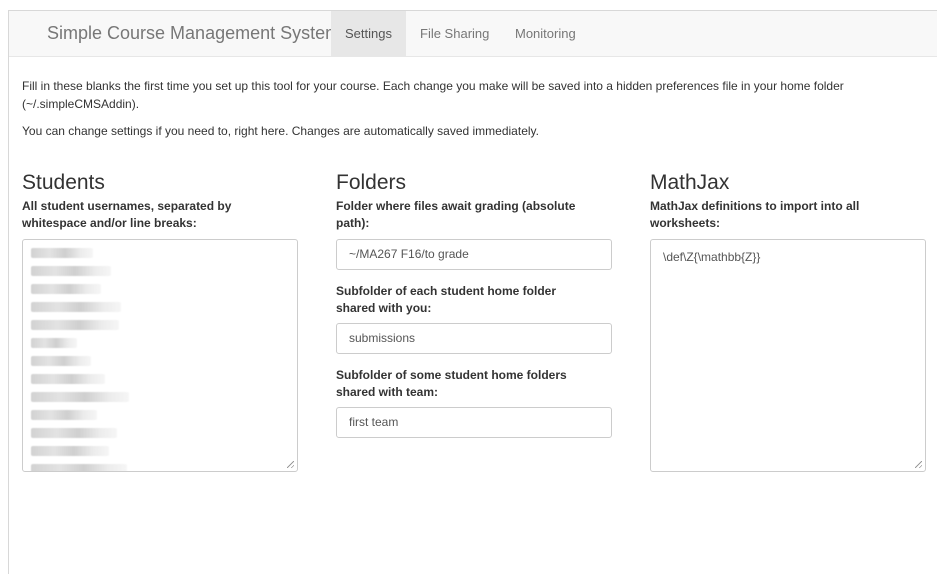  What do you see at coordinates (685, 223) in the screenshot?
I see `mathjax-label-line2: worksheets:` at bounding box center [685, 223].